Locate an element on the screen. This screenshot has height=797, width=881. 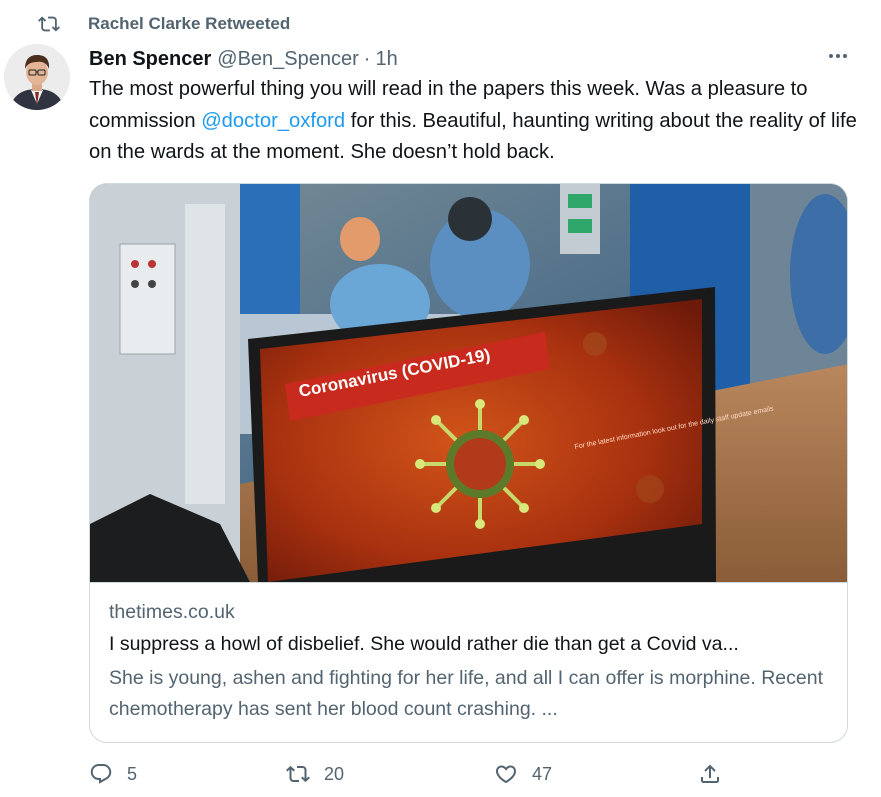
author-line: Ben Spencer @Ben_Spencer · 1h is located at coordinates (465, 59).